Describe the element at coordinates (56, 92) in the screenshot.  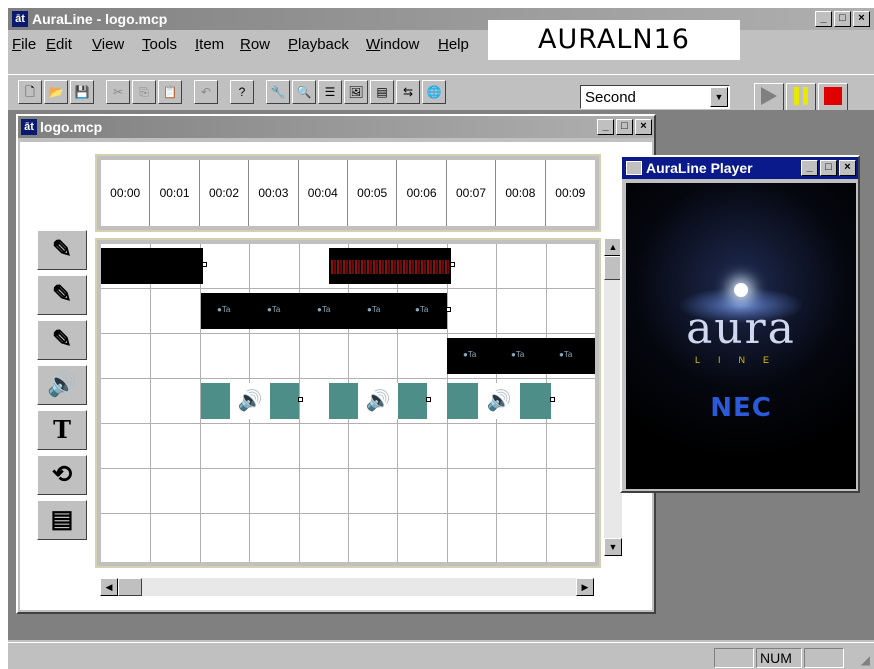
I see `open-folder-icon: 📂` at that location.